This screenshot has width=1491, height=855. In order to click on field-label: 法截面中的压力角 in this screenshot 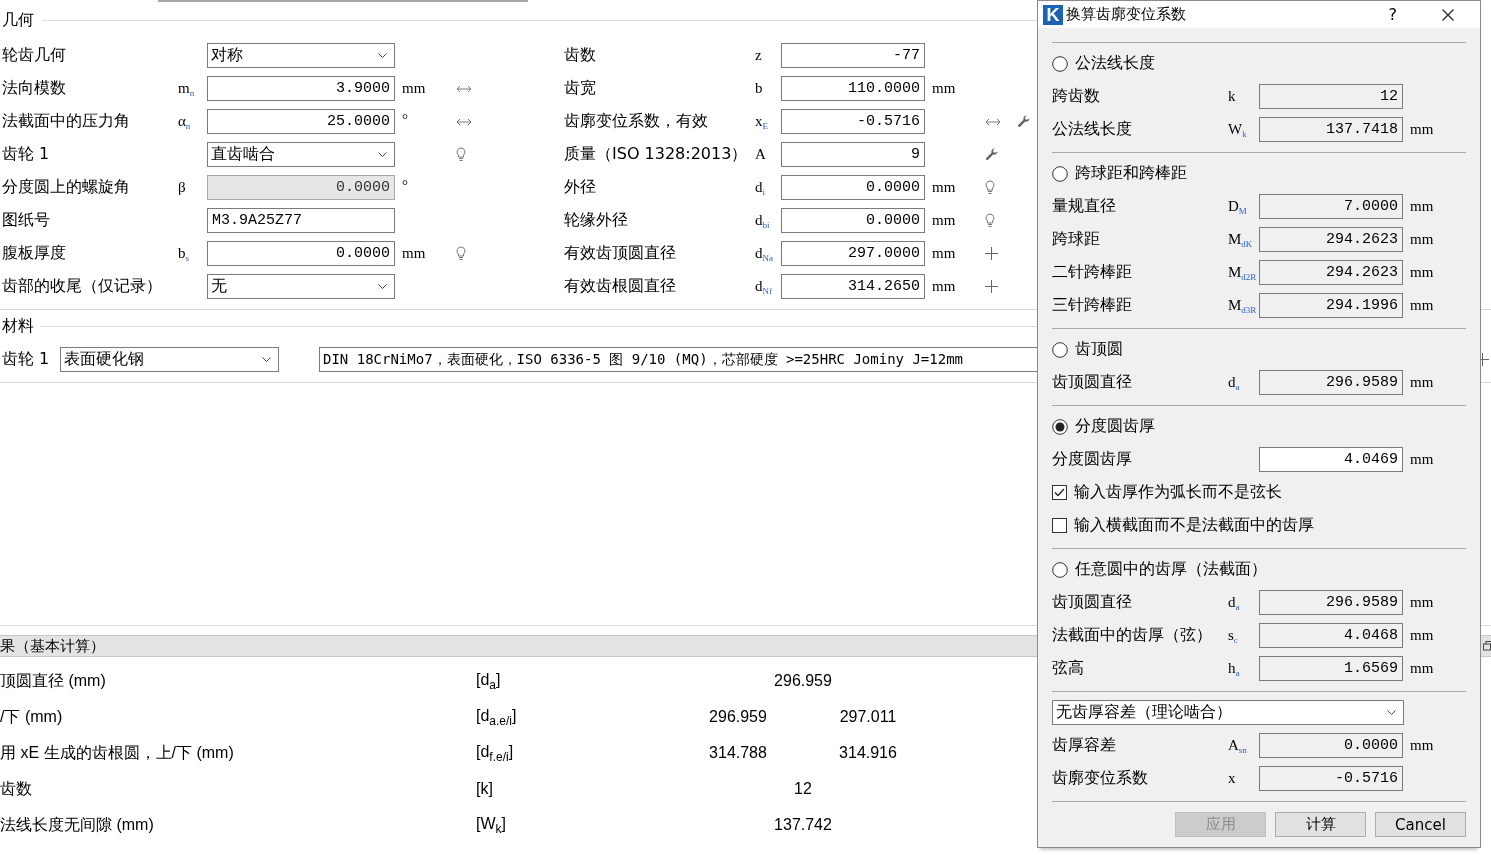, I will do `click(66, 121)`.